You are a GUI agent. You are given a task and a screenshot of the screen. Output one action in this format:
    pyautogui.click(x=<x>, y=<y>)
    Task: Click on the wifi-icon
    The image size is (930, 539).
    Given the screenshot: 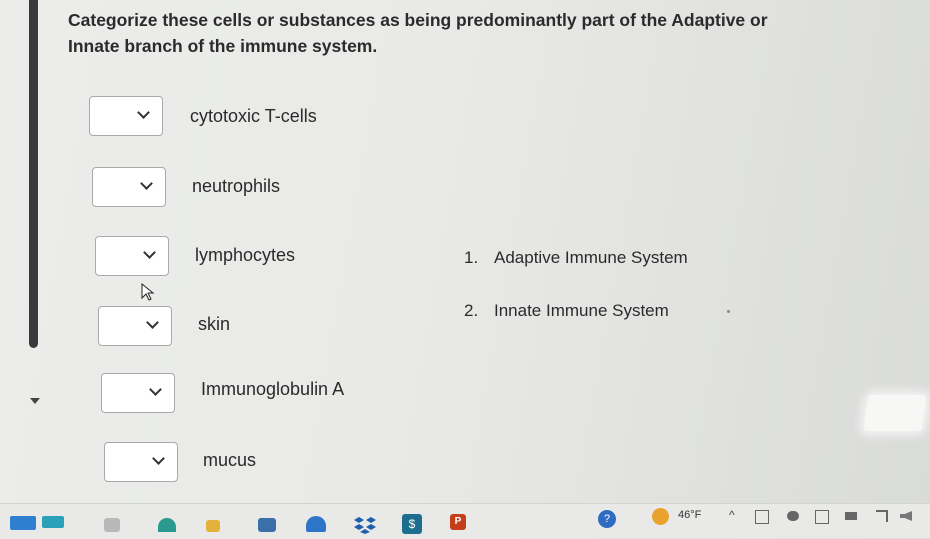 What is the action you would take?
    pyautogui.click(x=882, y=516)
    